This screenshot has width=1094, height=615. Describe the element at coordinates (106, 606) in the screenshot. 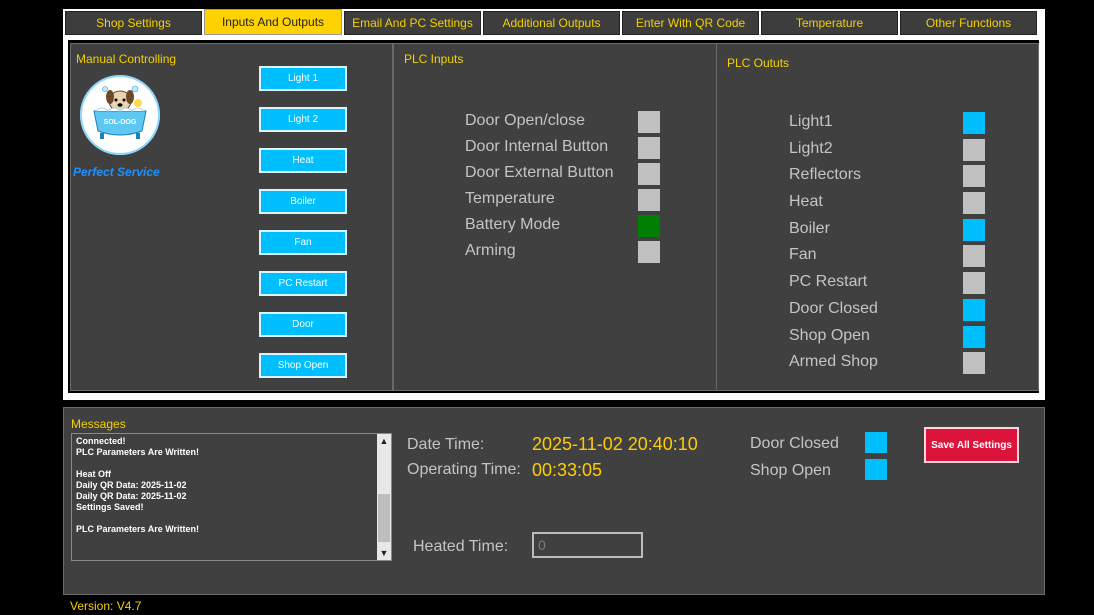

I see `version-label: Version: V4.7` at that location.